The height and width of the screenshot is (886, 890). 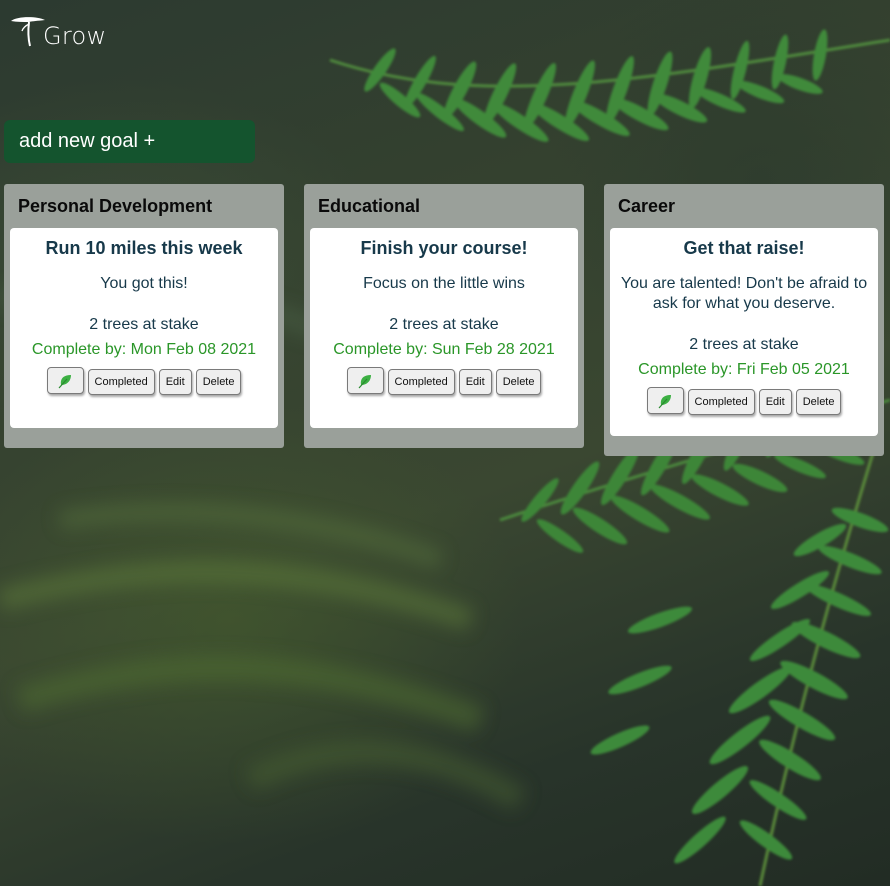 I want to click on column-title: Educational, so click(x=369, y=206).